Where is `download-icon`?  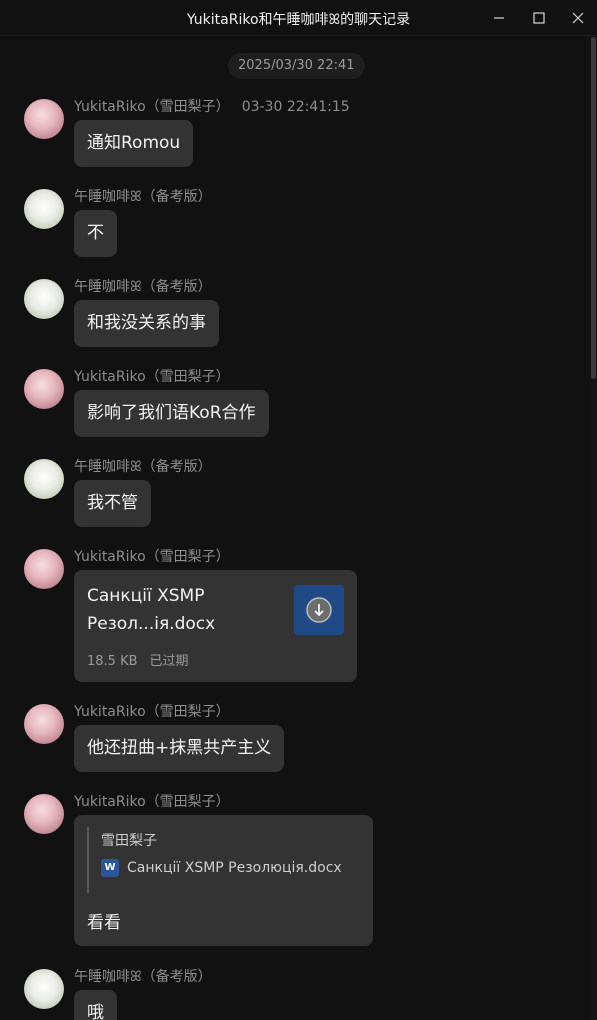 download-icon is located at coordinates (319, 610).